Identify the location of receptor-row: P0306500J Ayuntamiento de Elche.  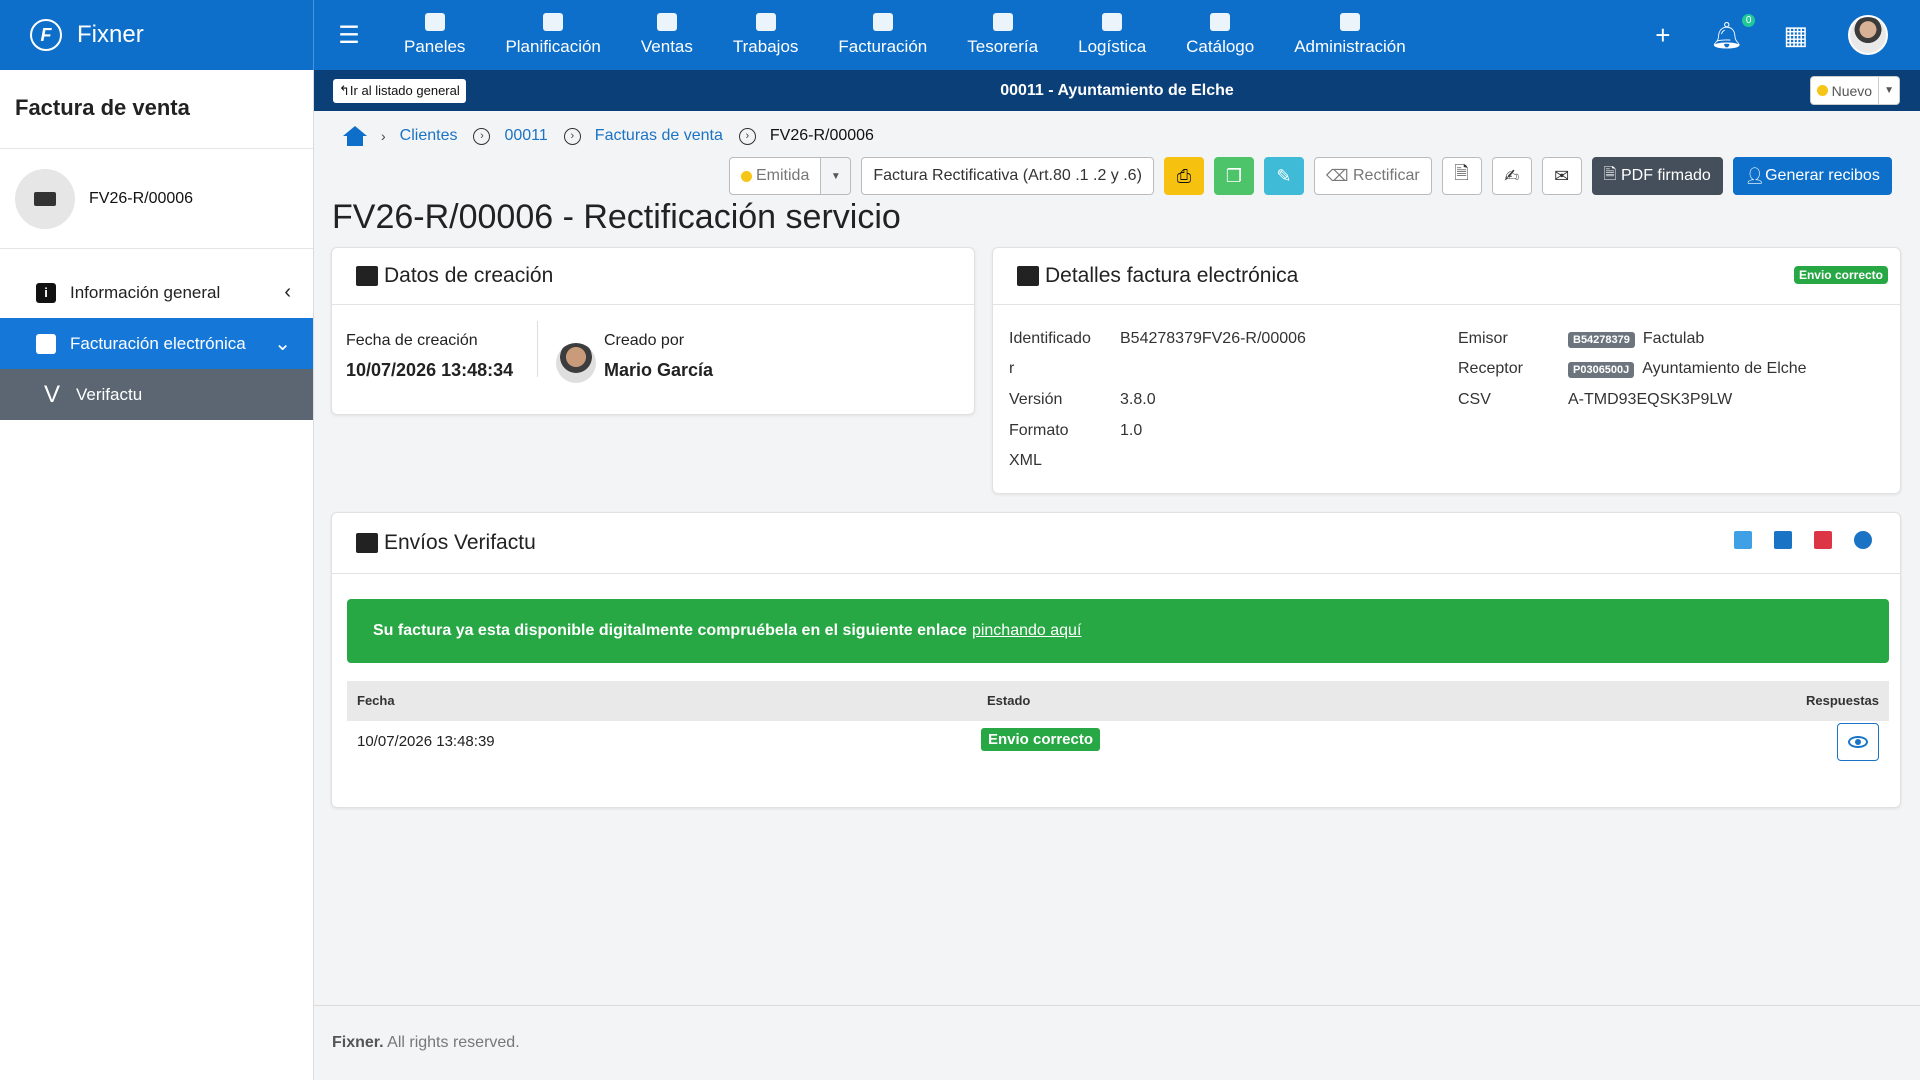
(1687, 369).